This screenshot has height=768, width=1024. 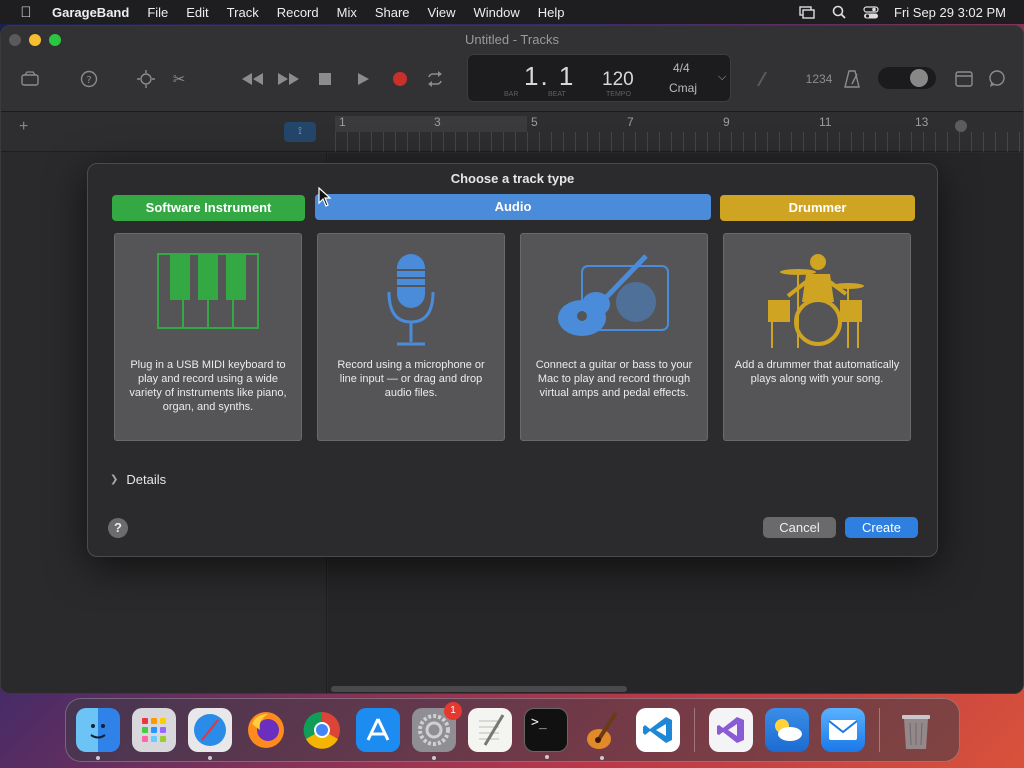 I want to click on menu-share: Share, so click(x=392, y=12).